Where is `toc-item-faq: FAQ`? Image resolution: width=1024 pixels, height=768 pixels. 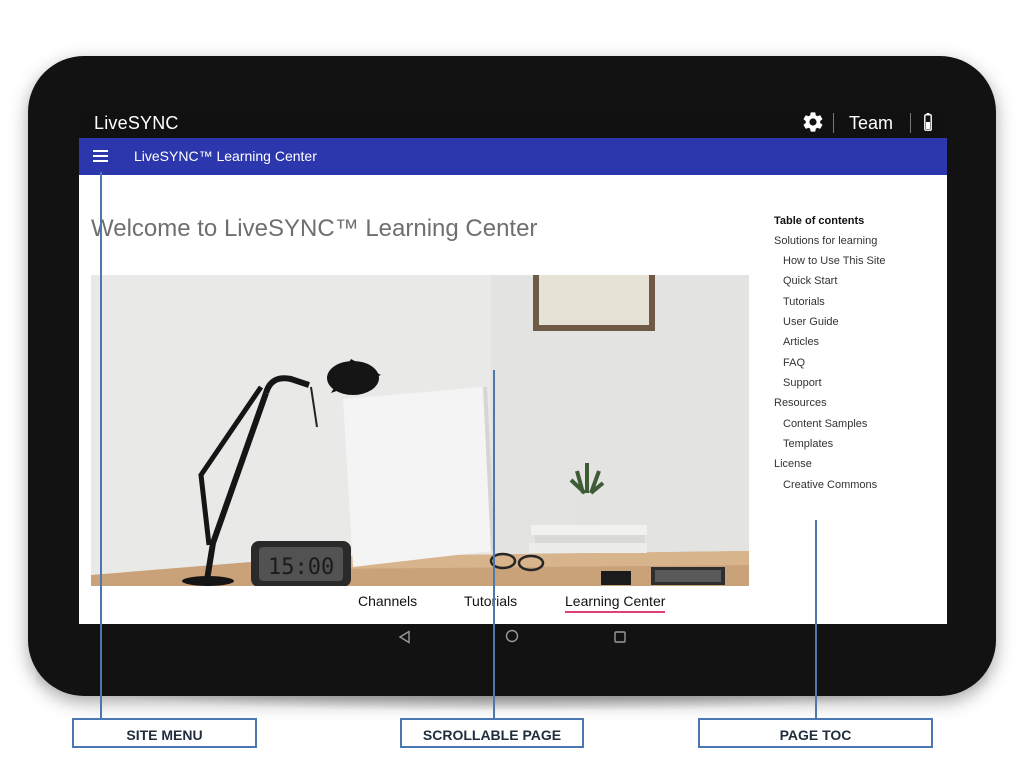
toc-item-faq: FAQ is located at coordinates (794, 363).